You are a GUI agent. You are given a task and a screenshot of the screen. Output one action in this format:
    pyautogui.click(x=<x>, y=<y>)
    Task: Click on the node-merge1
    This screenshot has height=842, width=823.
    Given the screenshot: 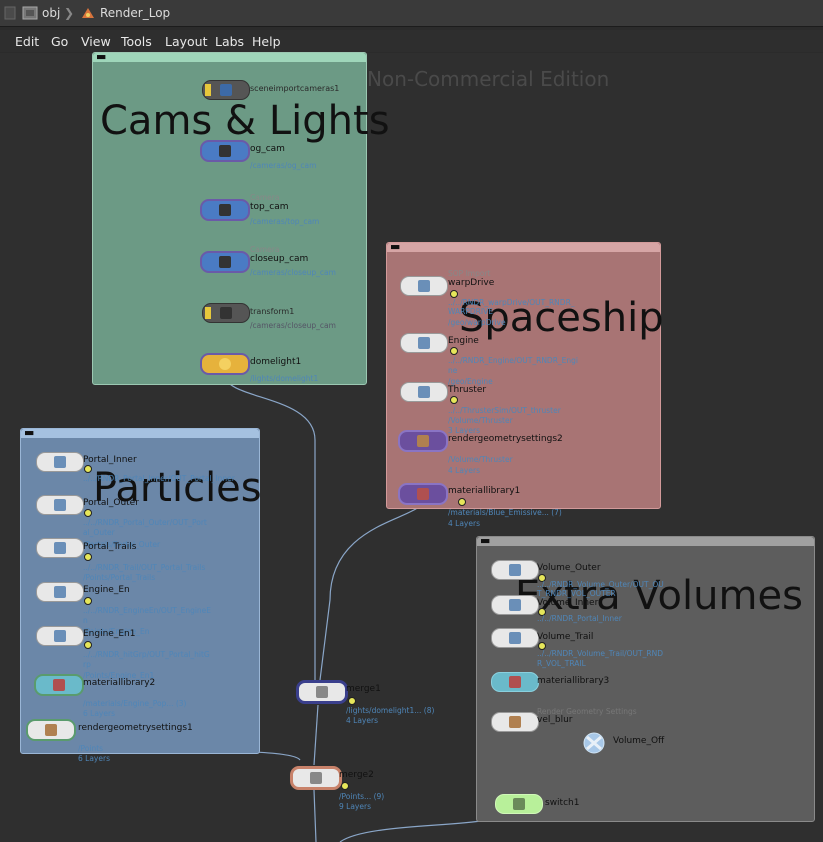 What is the action you would take?
    pyautogui.click(x=322, y=692)
    